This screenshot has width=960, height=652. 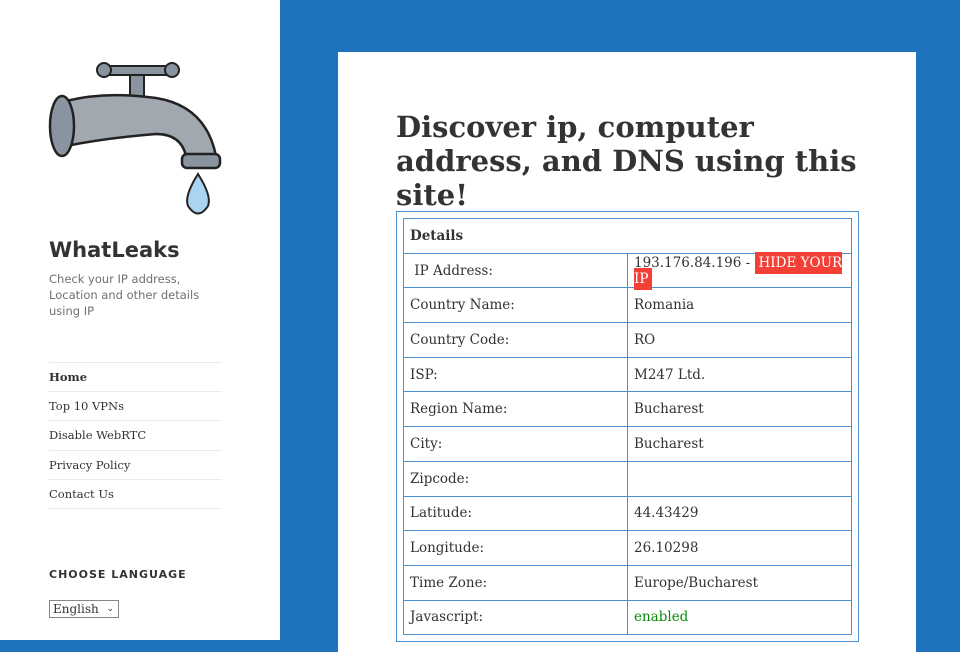 What do you see at coordinates (739, 617) in the screenshot?
I see `row-value: enabled` at bounding box center [739, 617].